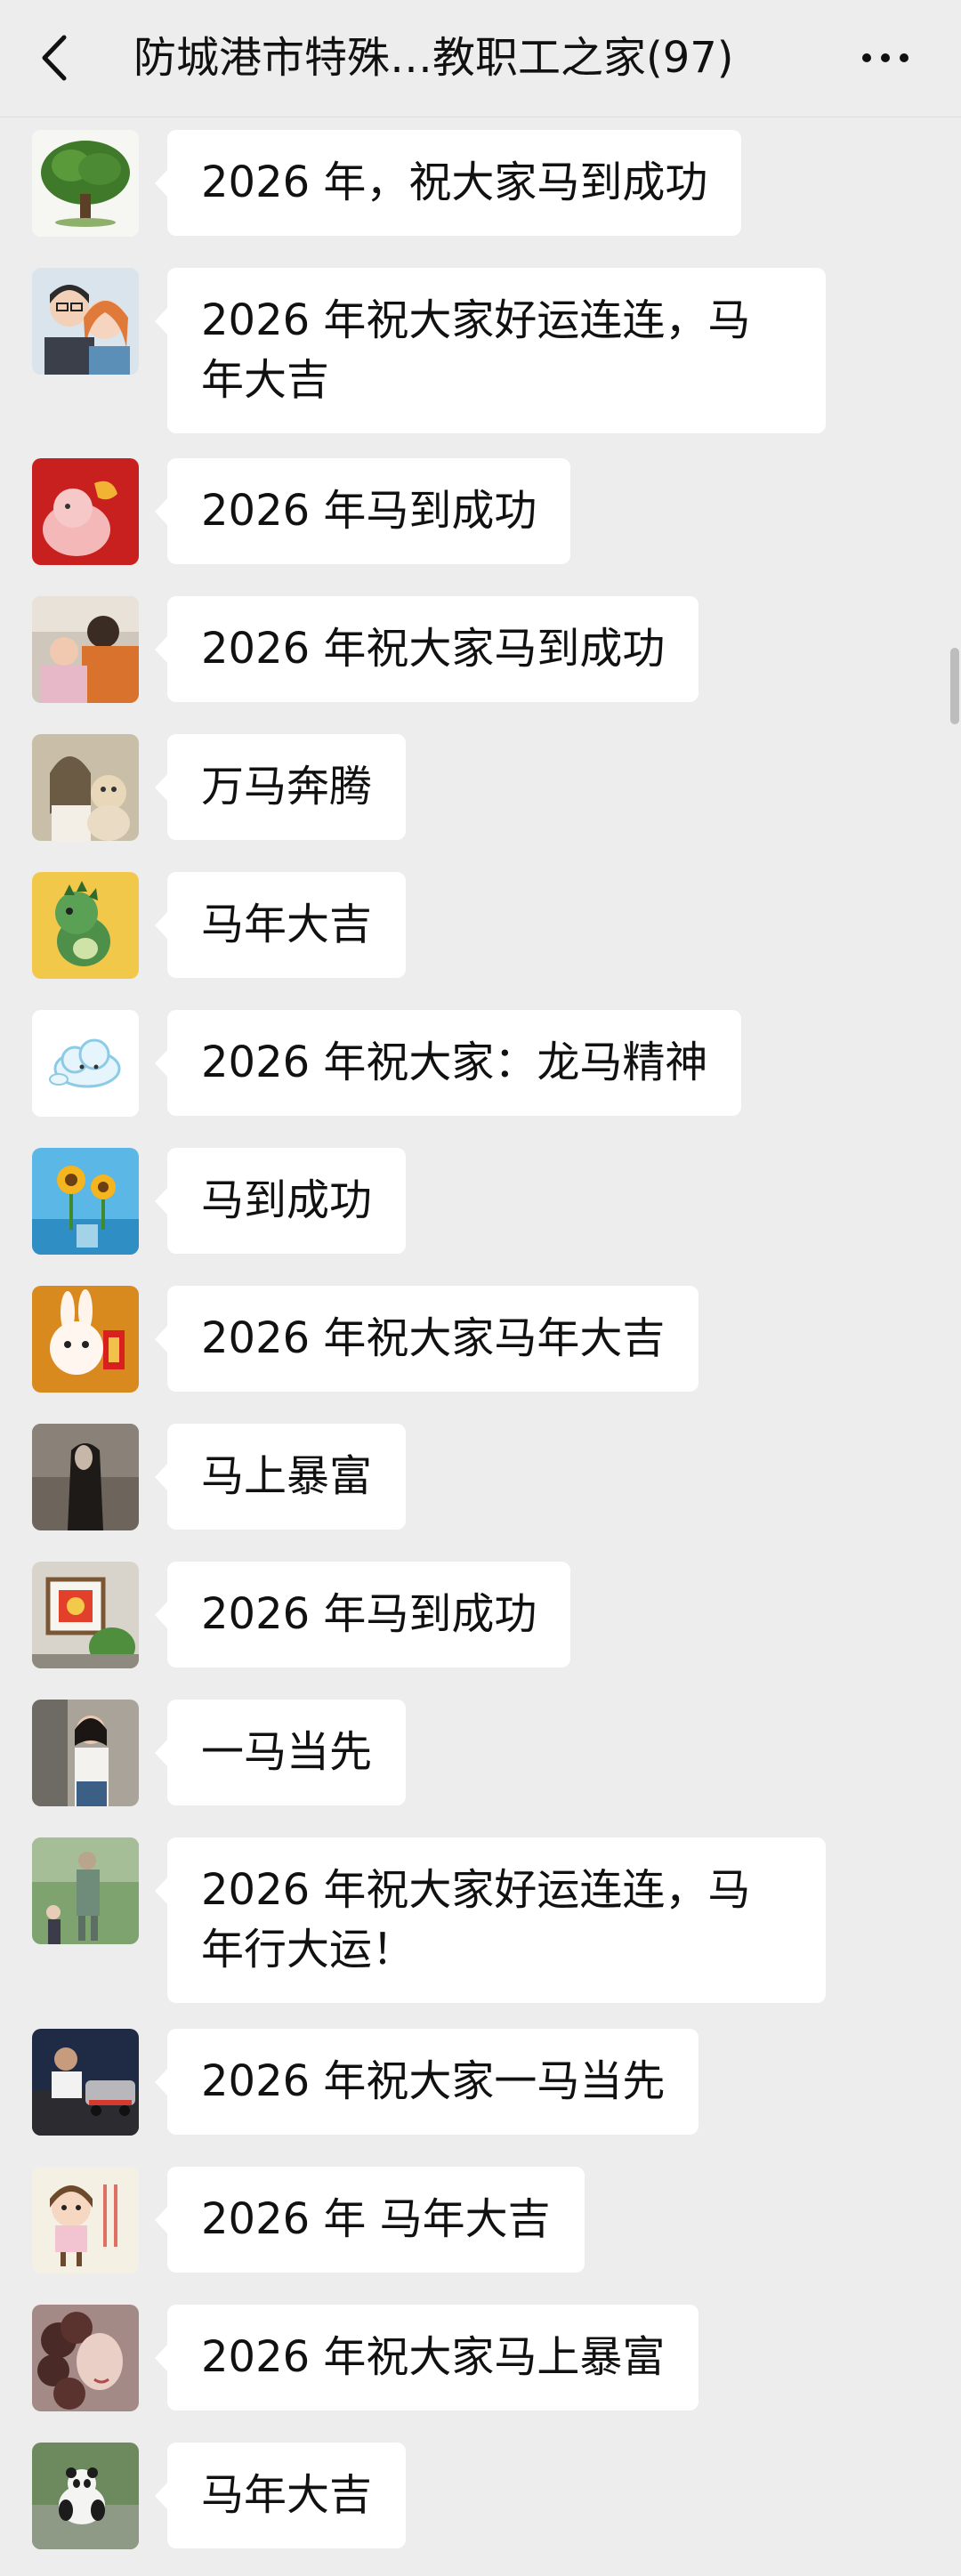 The width and height of the screenshot is (961, 2576). Describe the element at coordinates (426, 2082) in the screenshot. I see `message-bubble: 2026 年祝大家一马当先` at that location.